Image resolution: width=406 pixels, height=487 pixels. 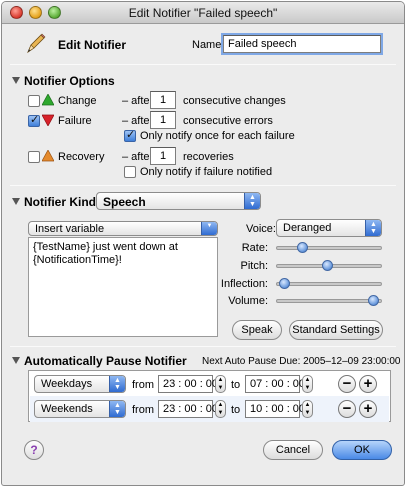 I want to click on failure-checkbox: ✓, so click(x=34, y=120).